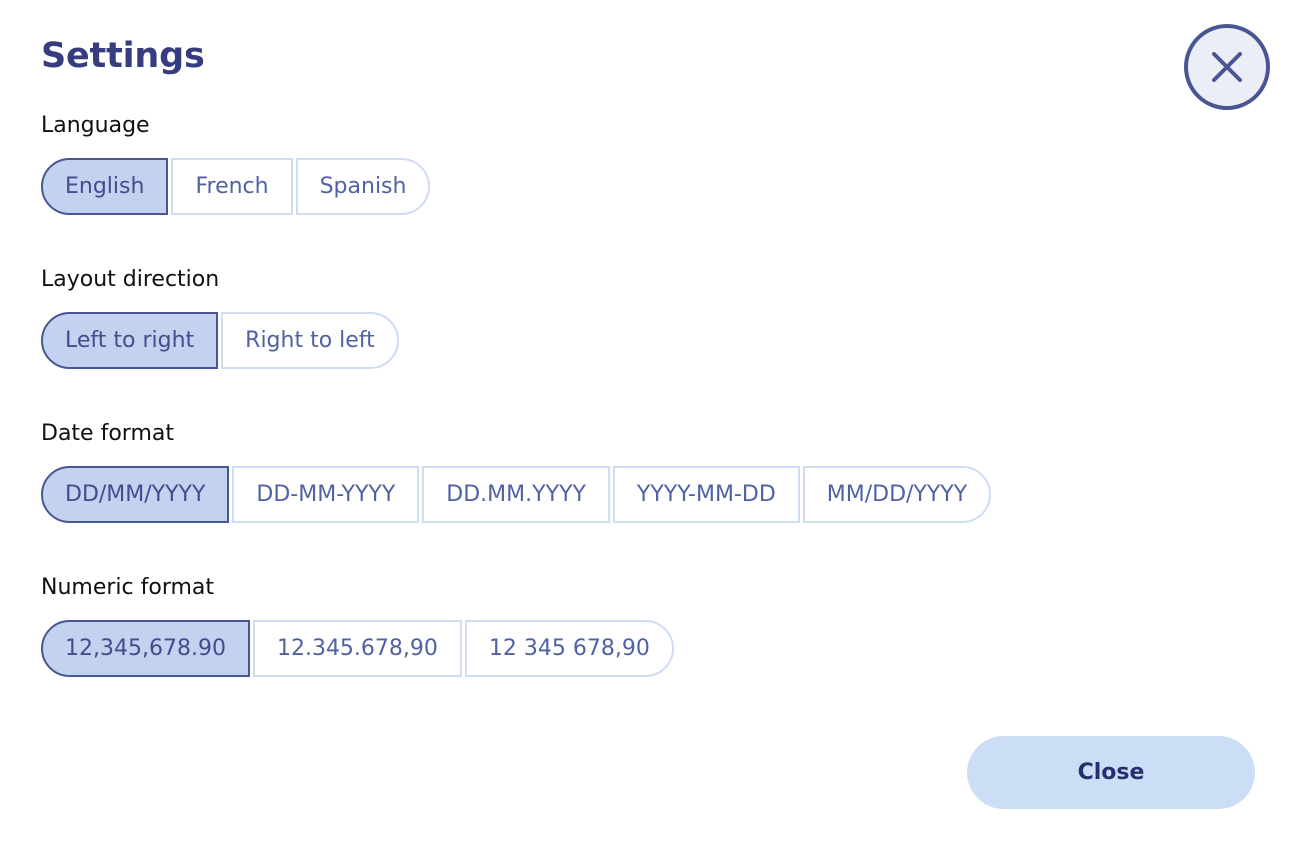 This screenshot has height=864, width=1296. What do you see at coordinates (897, 494) in the screenshot?
I see `segment-date-format-4: MM/DD/YYYY` at bounding box center [897, 494].